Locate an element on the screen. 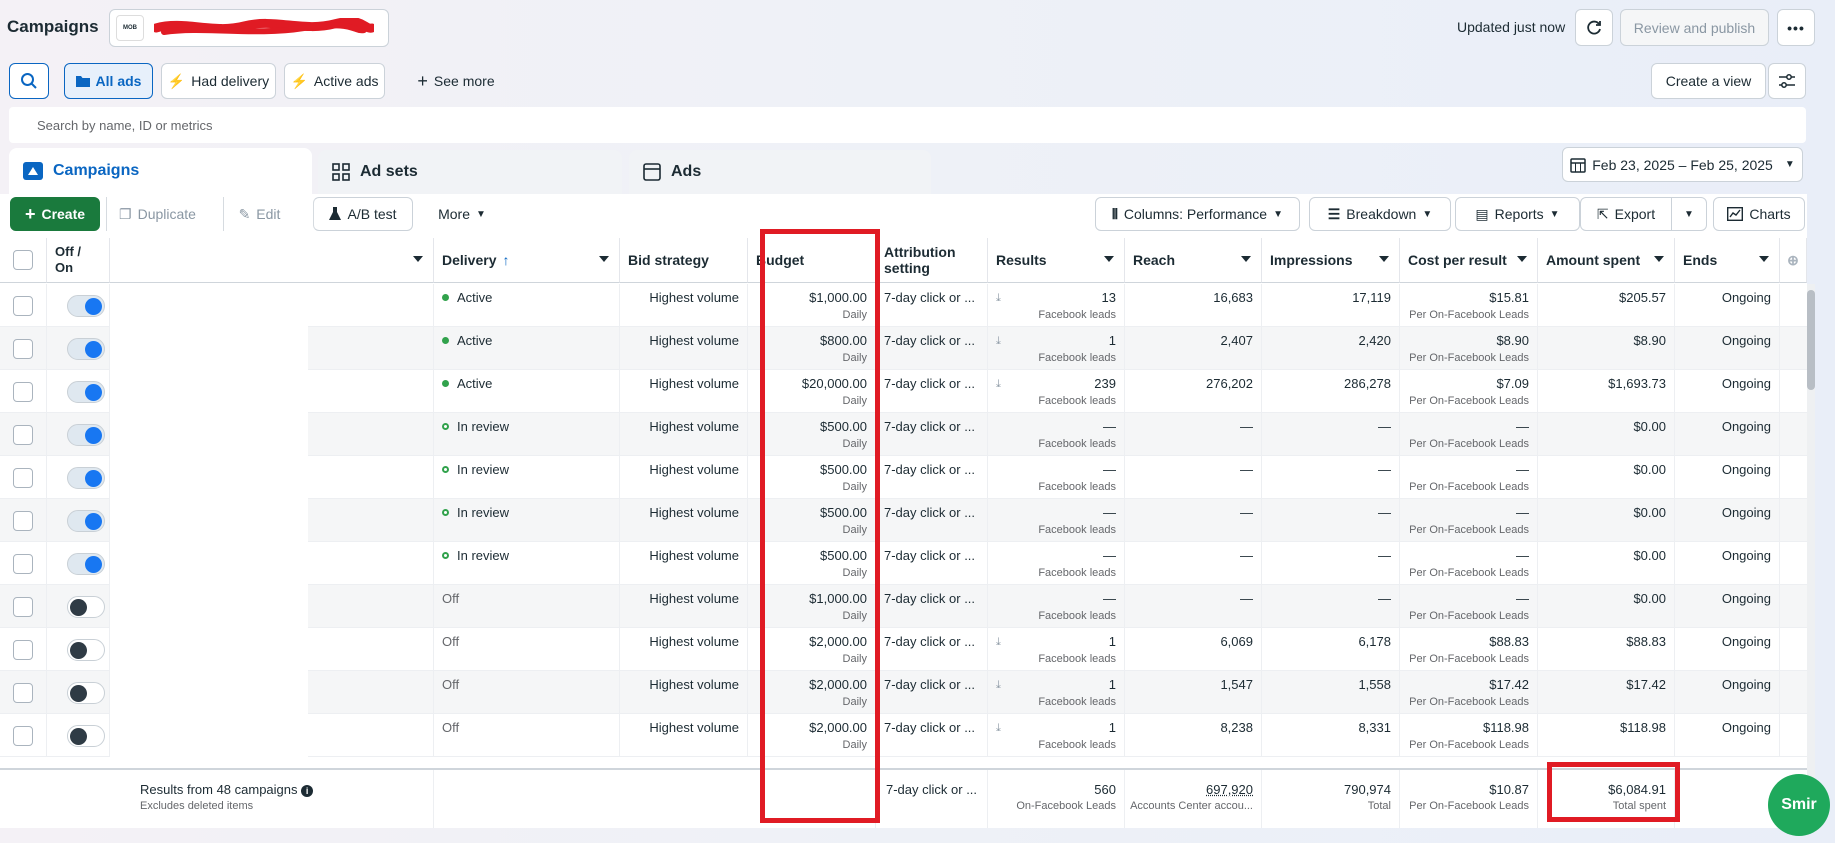  col-cost-per-result: Cost per result is located at coordinates (1469, 260).